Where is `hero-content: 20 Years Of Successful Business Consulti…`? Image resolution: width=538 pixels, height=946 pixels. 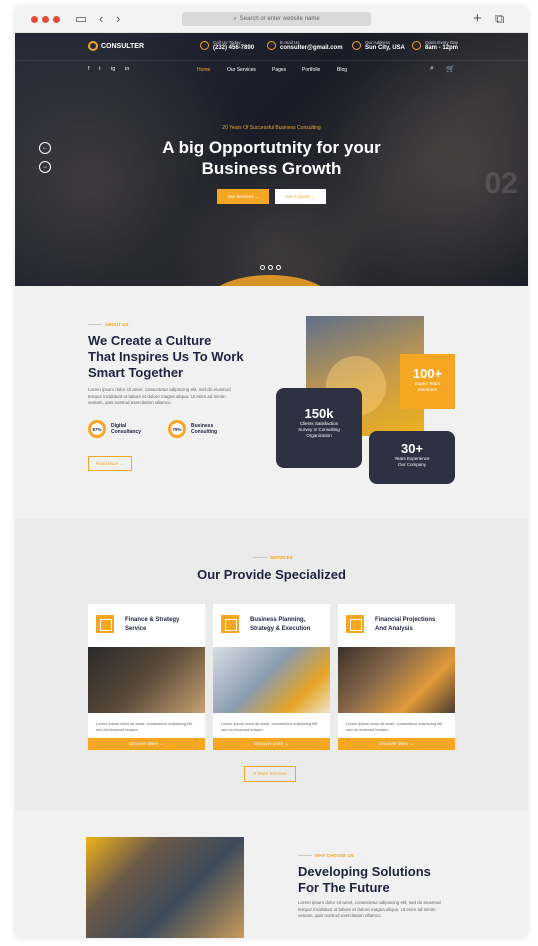 hero-content: 20 Years Of Successful Business Consulti… is located at coordinates (271, 164).